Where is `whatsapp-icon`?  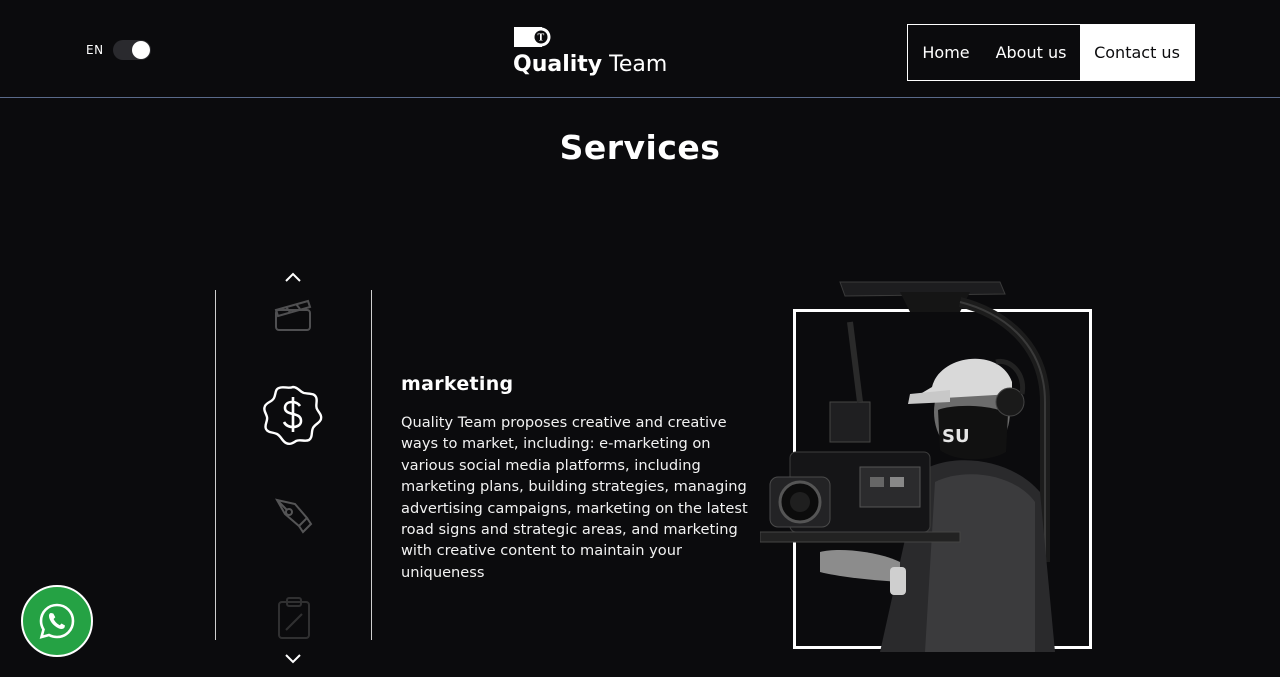 whatsapp-icon is located at coordinates (57, 621).